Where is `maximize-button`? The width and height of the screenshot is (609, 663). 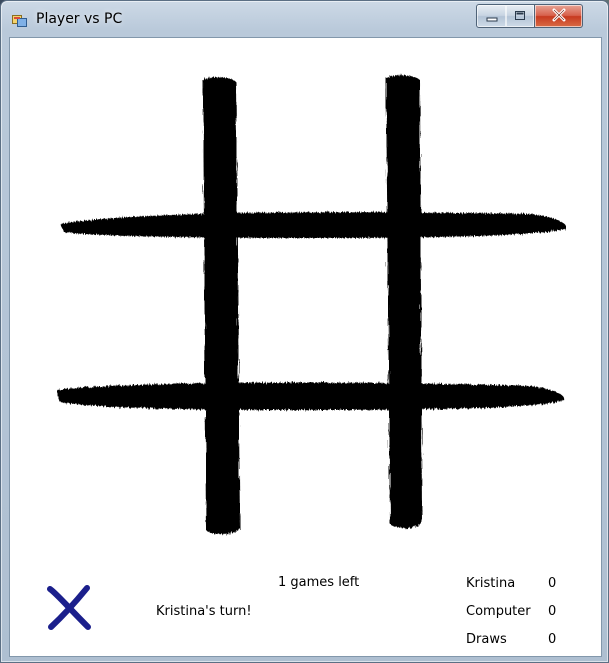
maximize-button is located at coordinates (520, 16).